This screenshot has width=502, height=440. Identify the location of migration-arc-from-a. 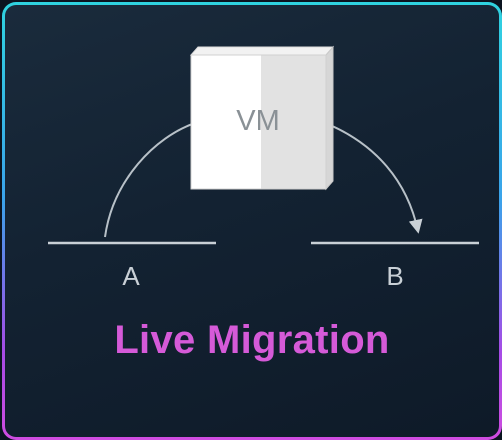
(150, 180).